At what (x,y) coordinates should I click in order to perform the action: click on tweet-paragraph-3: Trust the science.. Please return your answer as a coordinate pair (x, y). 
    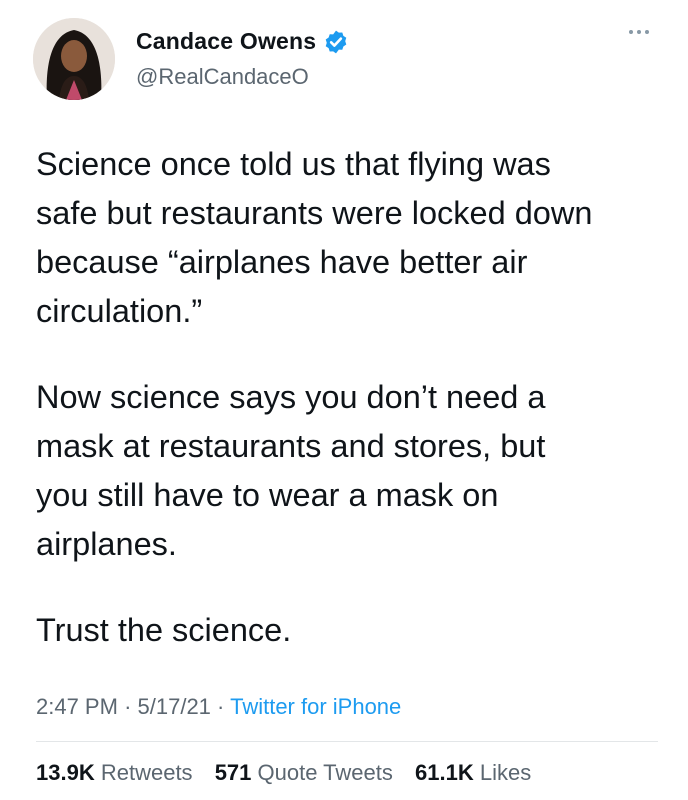
    Looking at the image, I should click on (163, 630).